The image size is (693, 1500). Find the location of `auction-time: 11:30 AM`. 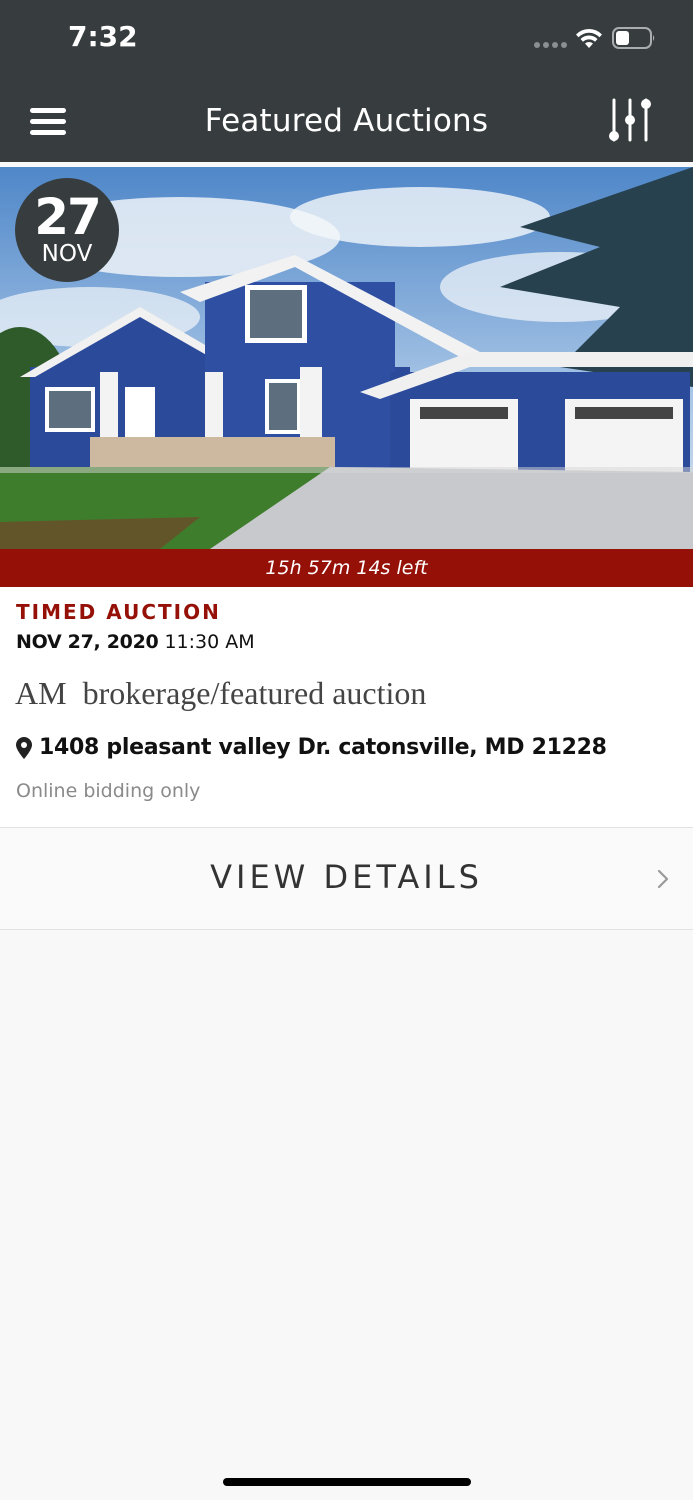

auction-time: 11:30 AM is located at coordinates (206, 642).